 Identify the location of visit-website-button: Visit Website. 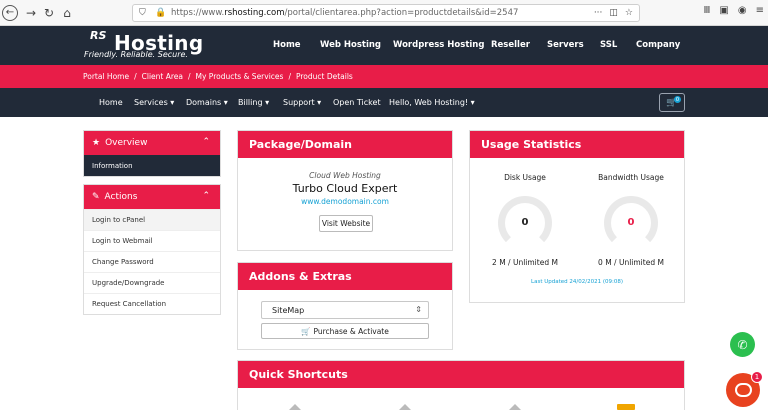
(346, 223).